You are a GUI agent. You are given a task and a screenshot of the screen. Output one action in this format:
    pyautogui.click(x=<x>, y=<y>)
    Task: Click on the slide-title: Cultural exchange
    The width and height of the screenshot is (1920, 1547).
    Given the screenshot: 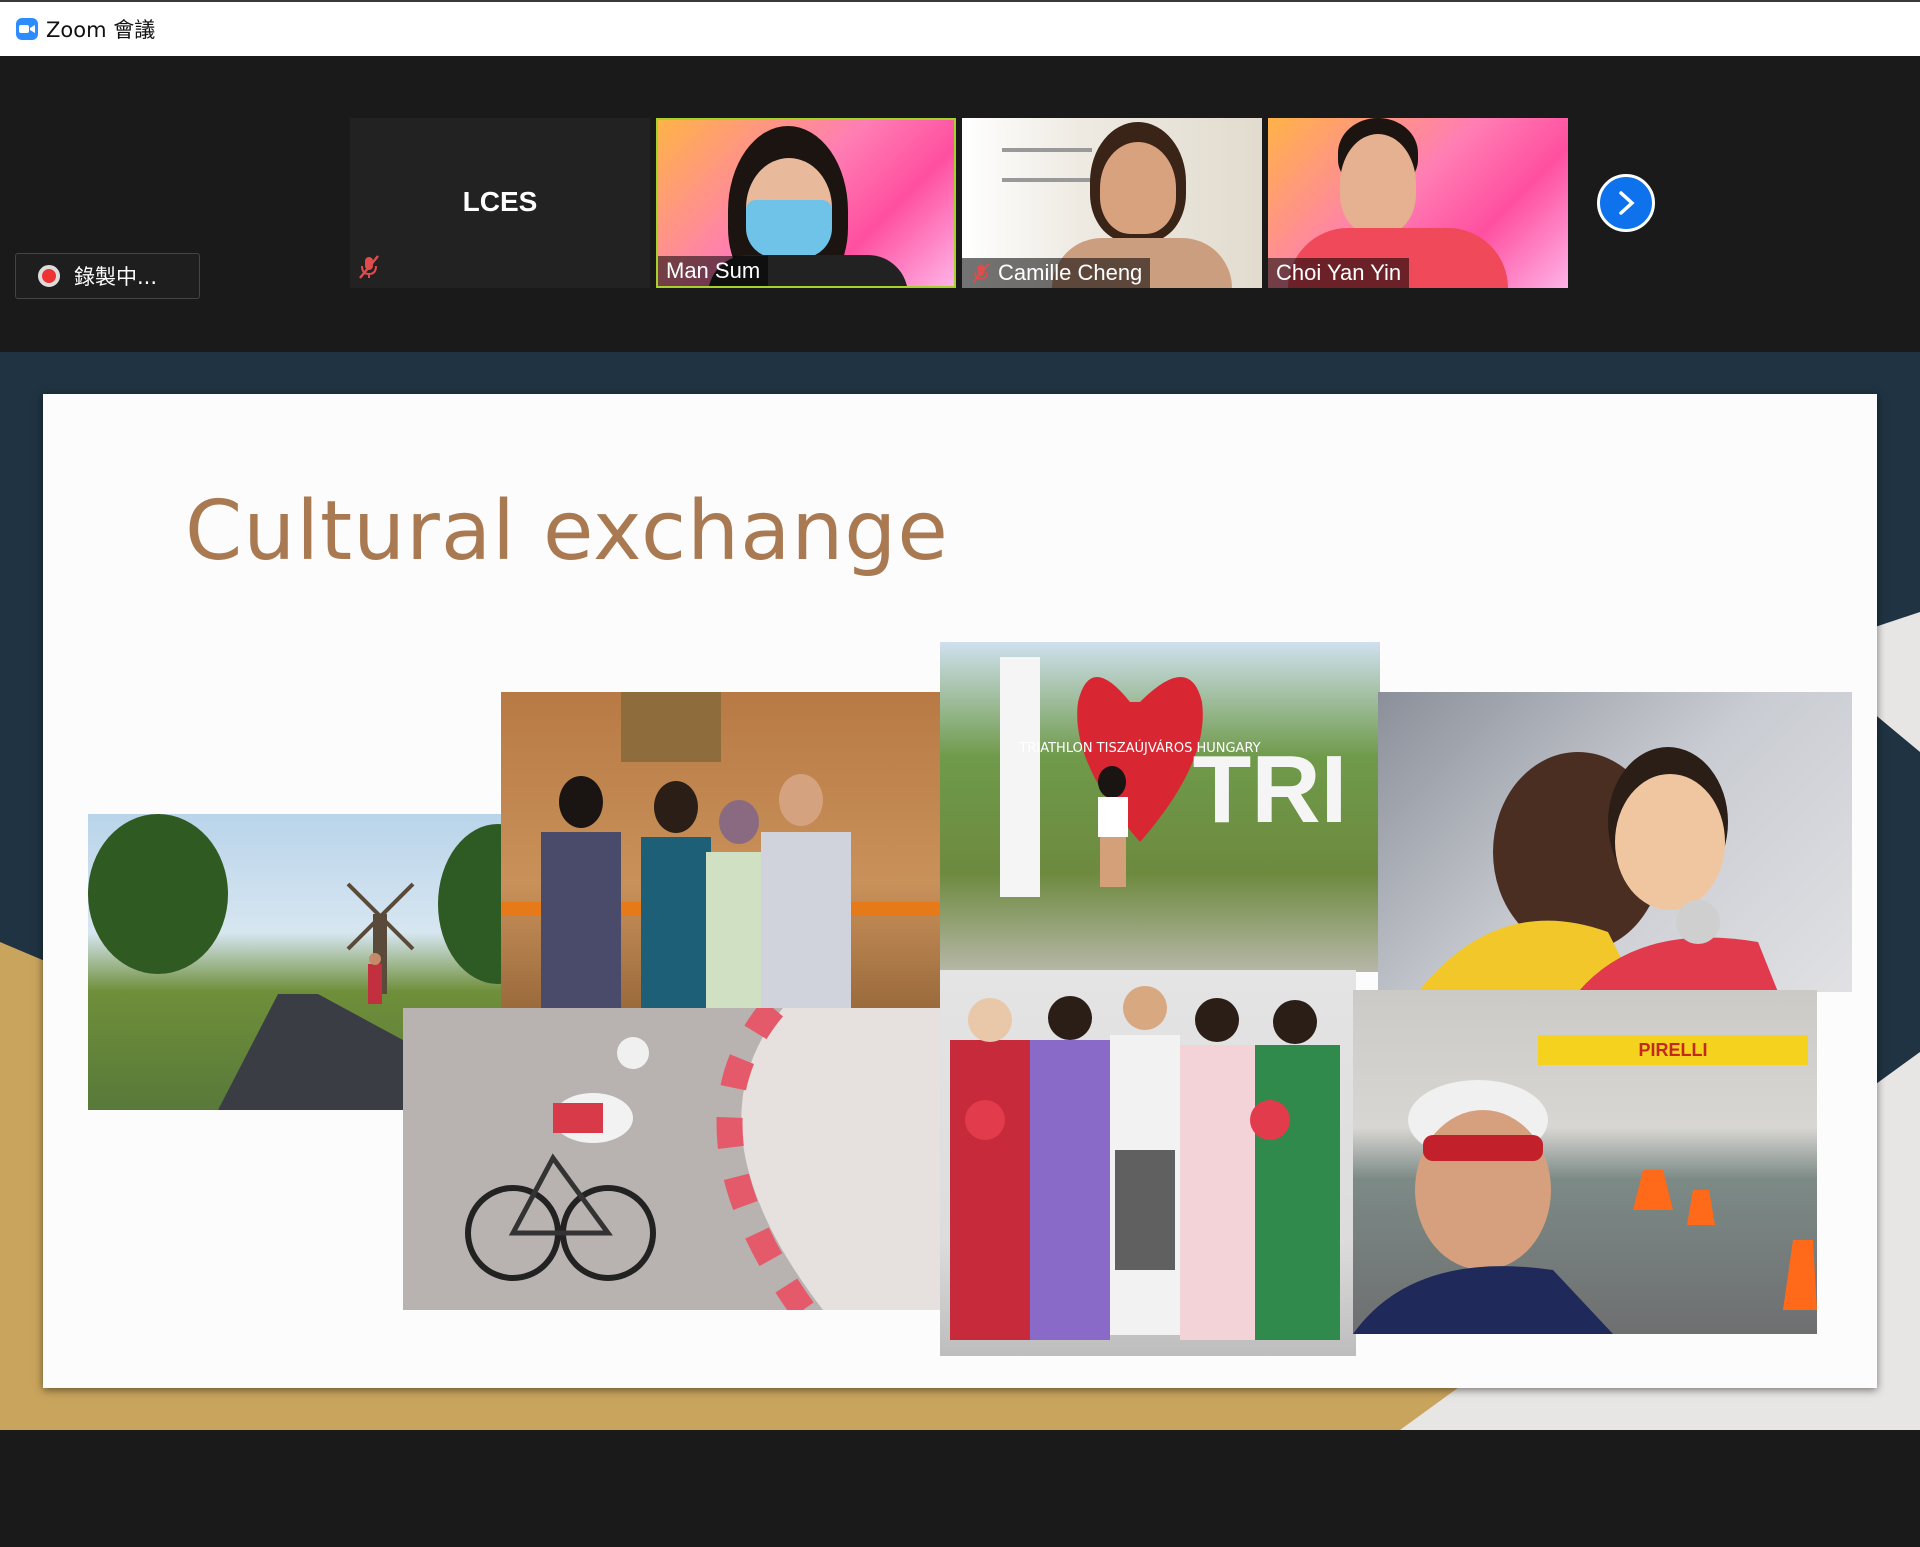 What is the action you would take?
    pyautogui.click(x=567, y=531)
    